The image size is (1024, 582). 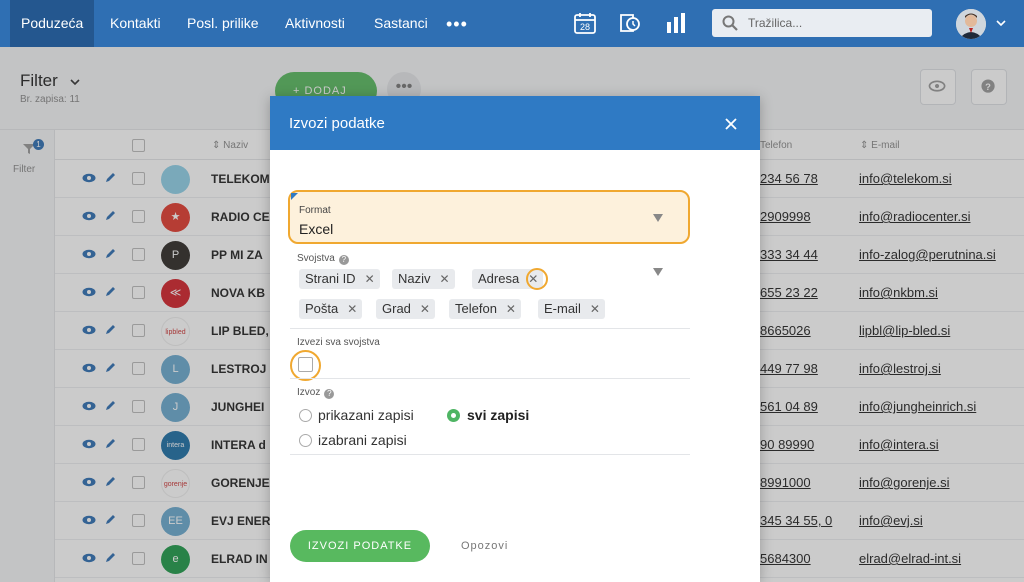 What do you see at coordinates (294, 196) in the screenshot?
I see `corner-marker-icon` at bounding box center [294, 196].